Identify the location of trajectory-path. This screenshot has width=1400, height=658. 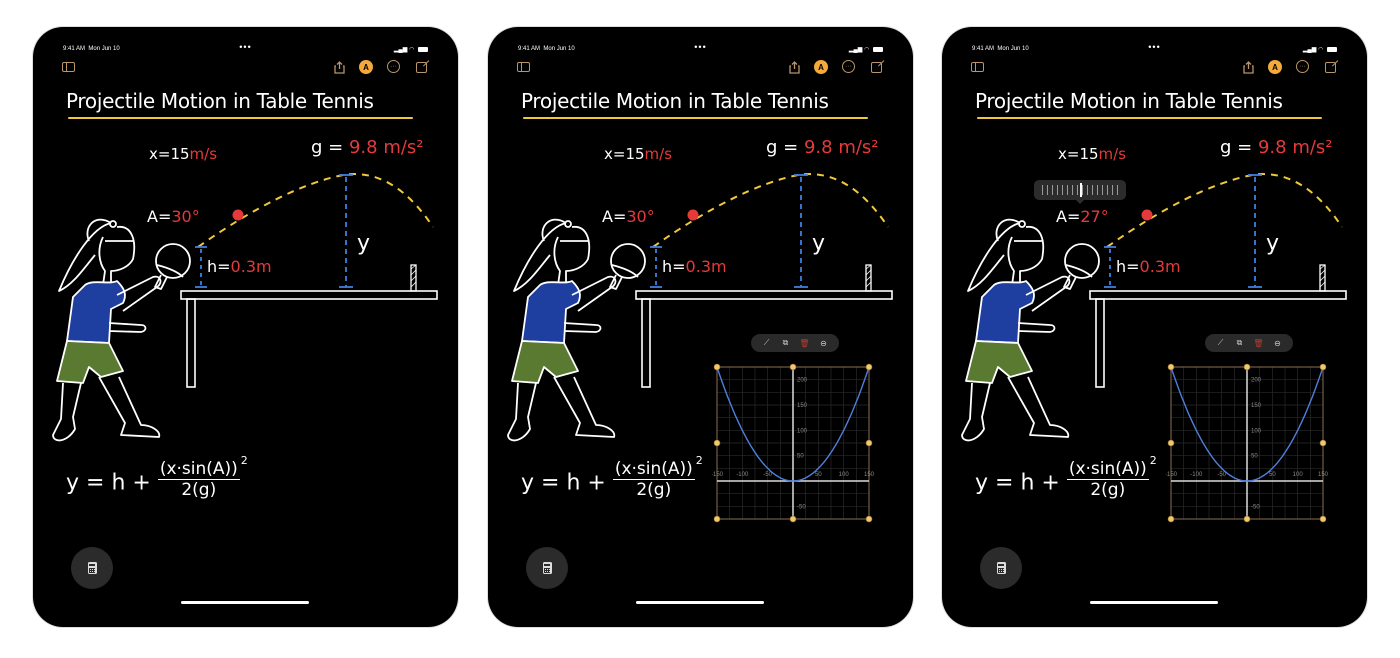
(315, 210).